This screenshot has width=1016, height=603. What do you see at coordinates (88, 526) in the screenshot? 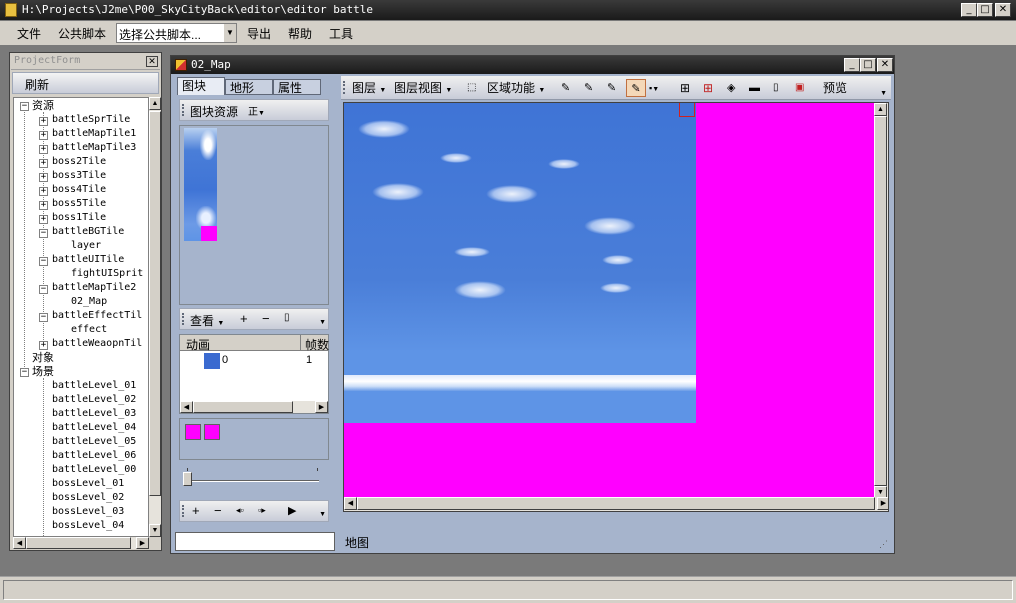
I see `tree-item: bossLevel_04` at bounding box center [88, 526].